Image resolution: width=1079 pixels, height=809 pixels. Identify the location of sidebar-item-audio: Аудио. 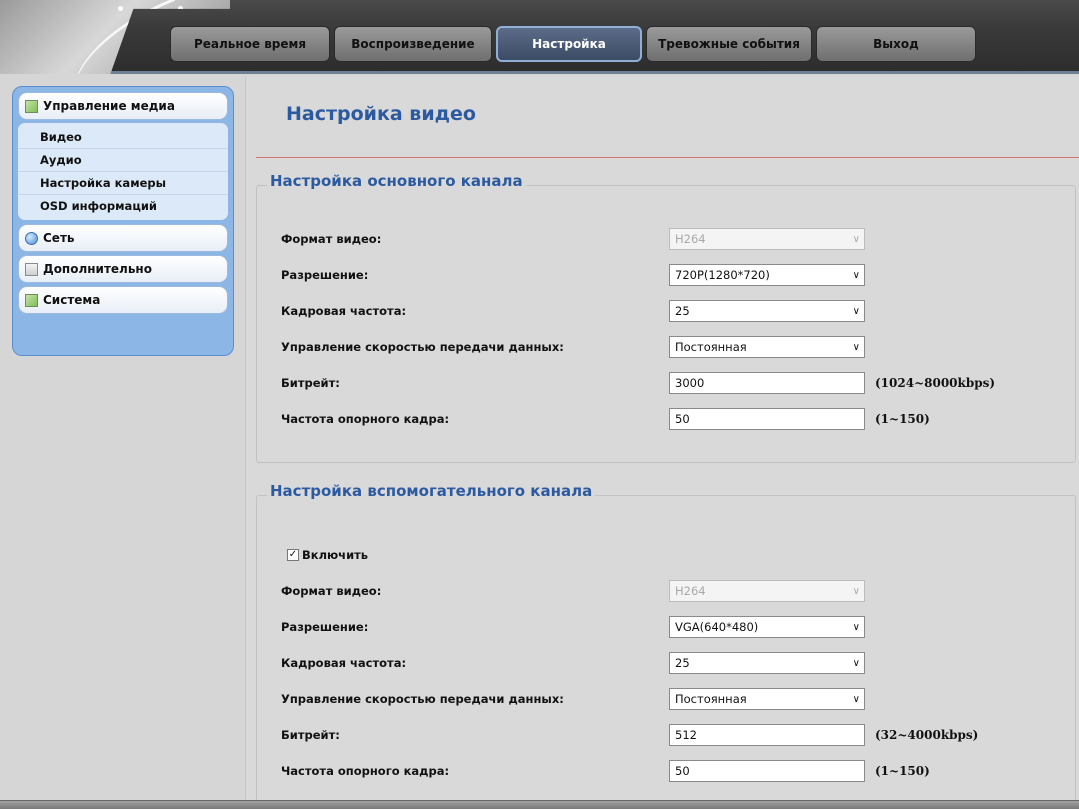
(123, 160).